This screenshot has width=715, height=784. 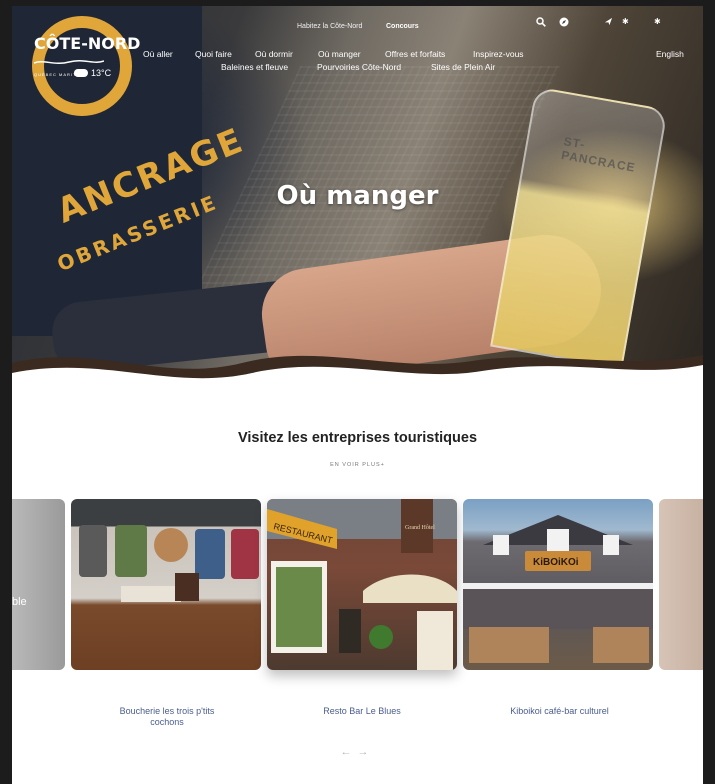 What do you see at coordinates (158, 54) in the screenshot?
I see `nav-ou-aller: Où aller` at bounding box center [158, 54].